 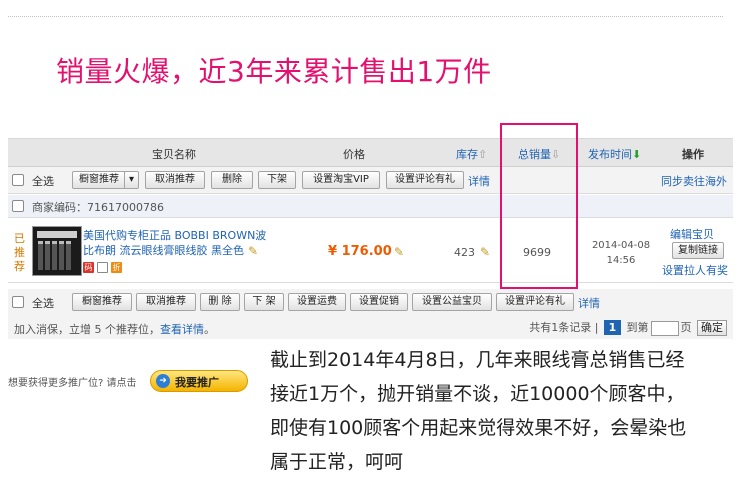 What do you see at coordinates (692, 234) in the screenshot?
I see `edit-item-link: 编辑宝贝` at bounding box center [692, 234].